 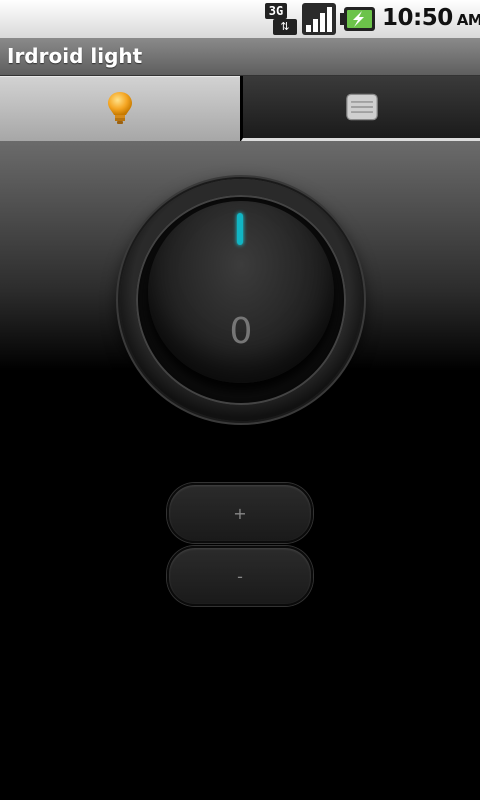 I want to click on signal-strength-icon, so click(x=319, y=19).